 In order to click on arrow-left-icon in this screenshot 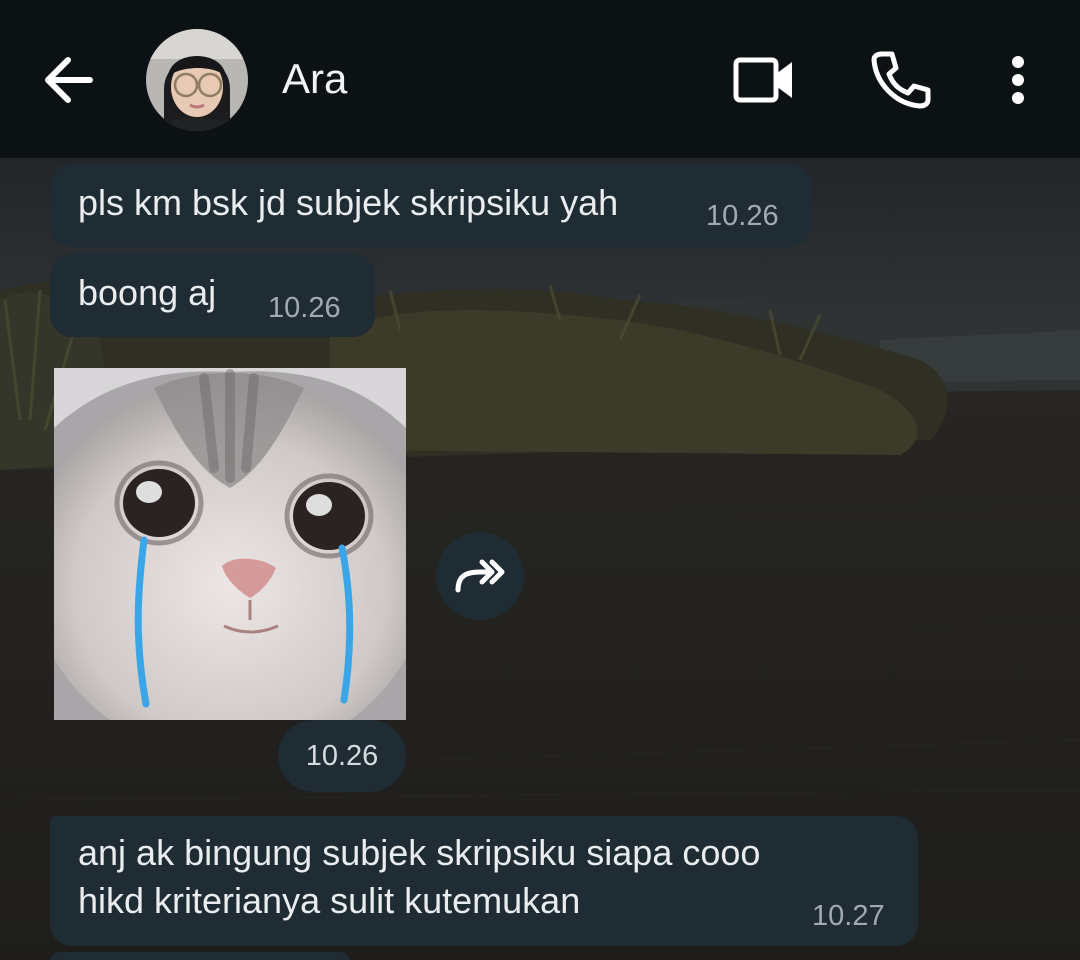, I will do `click(69, 80)`.